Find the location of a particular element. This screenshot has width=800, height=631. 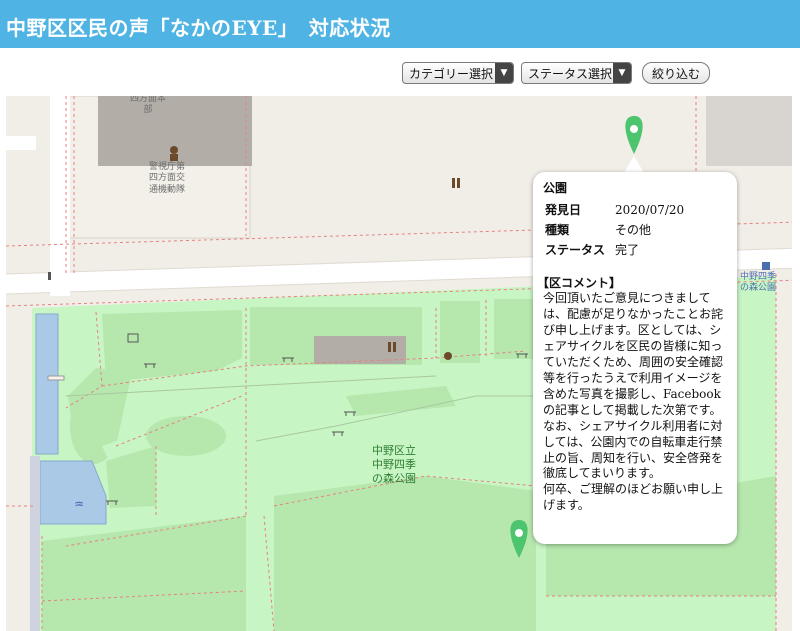

detail-key: ステータス is located at coordinates (575, 250).